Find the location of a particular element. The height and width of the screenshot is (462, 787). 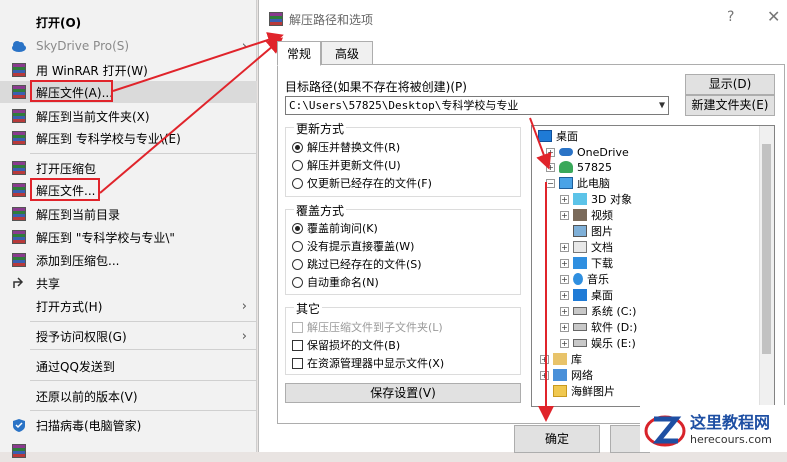

ok-button: 确定 is located at coordinates (557, 439).